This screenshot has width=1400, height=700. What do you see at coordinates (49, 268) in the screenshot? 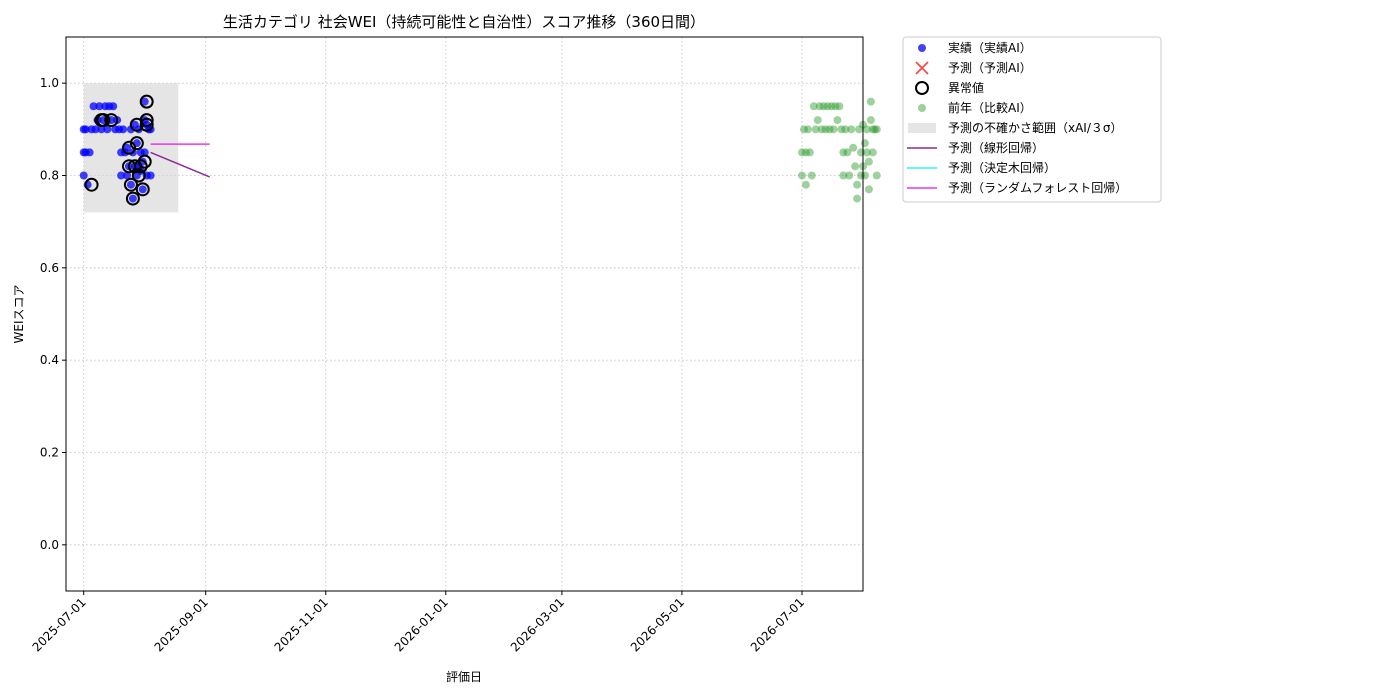
I see `y-tick-label: 0.6` at bounding box center [49, 268].